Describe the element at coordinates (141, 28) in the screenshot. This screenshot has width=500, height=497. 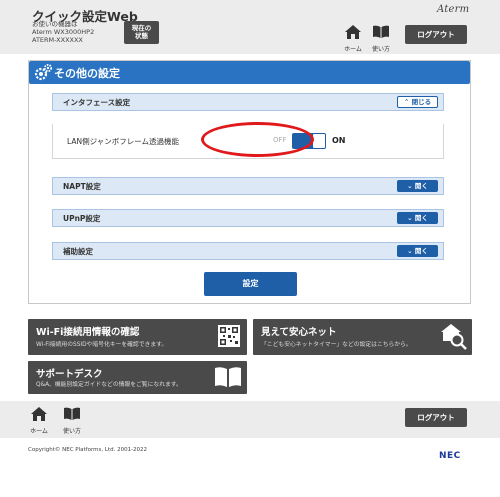
I see `status-button-line1: 現在の` at that location.